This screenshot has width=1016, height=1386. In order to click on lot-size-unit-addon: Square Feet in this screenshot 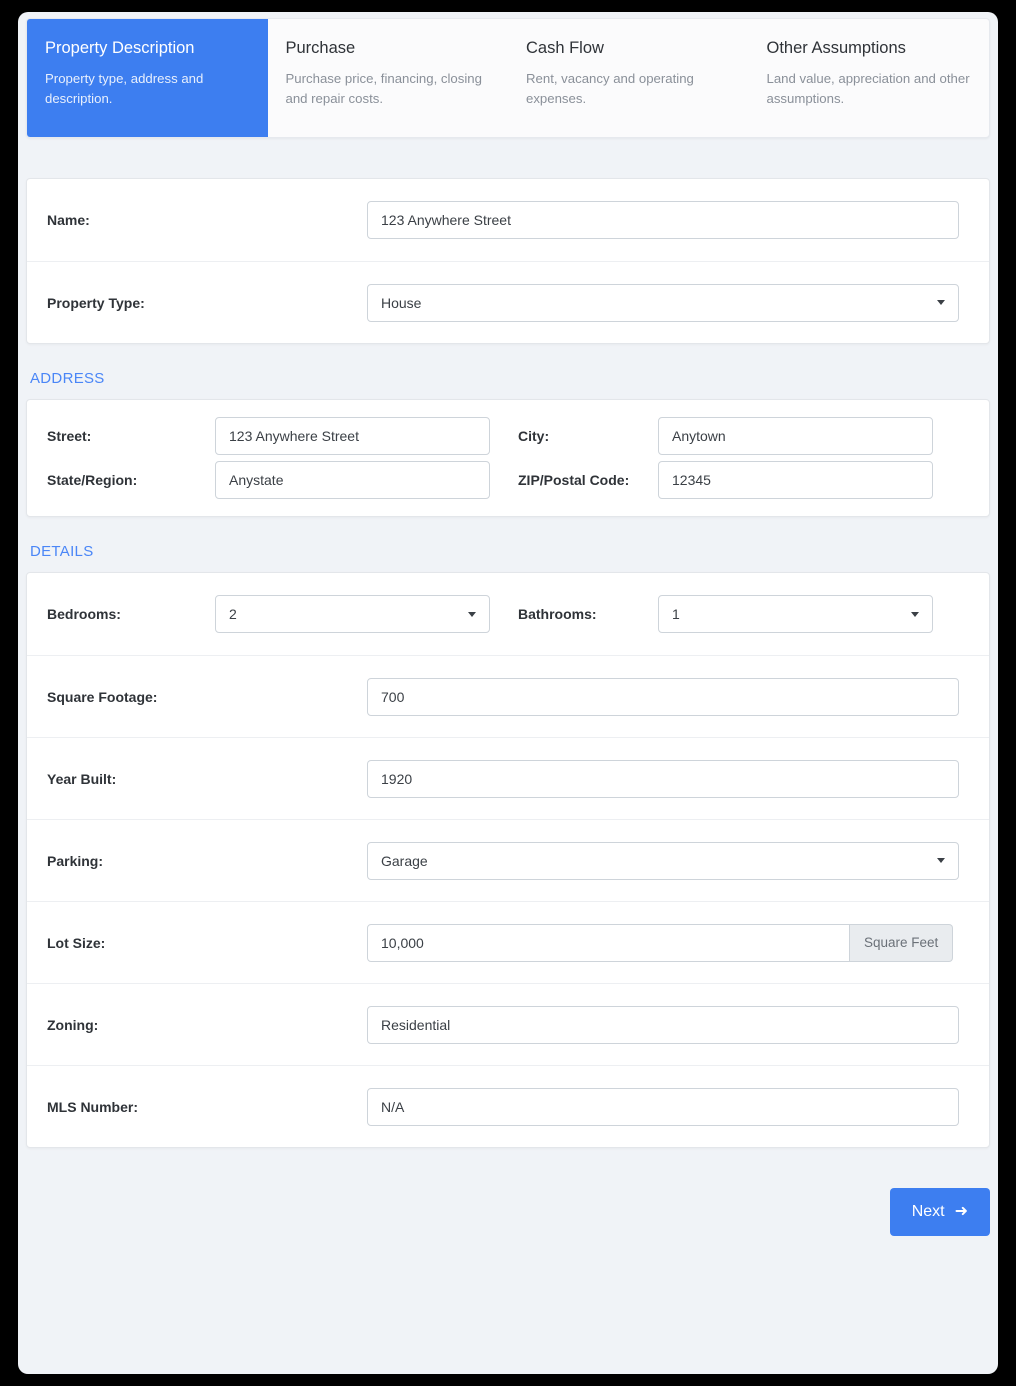, I will do `click(902, 942)`.